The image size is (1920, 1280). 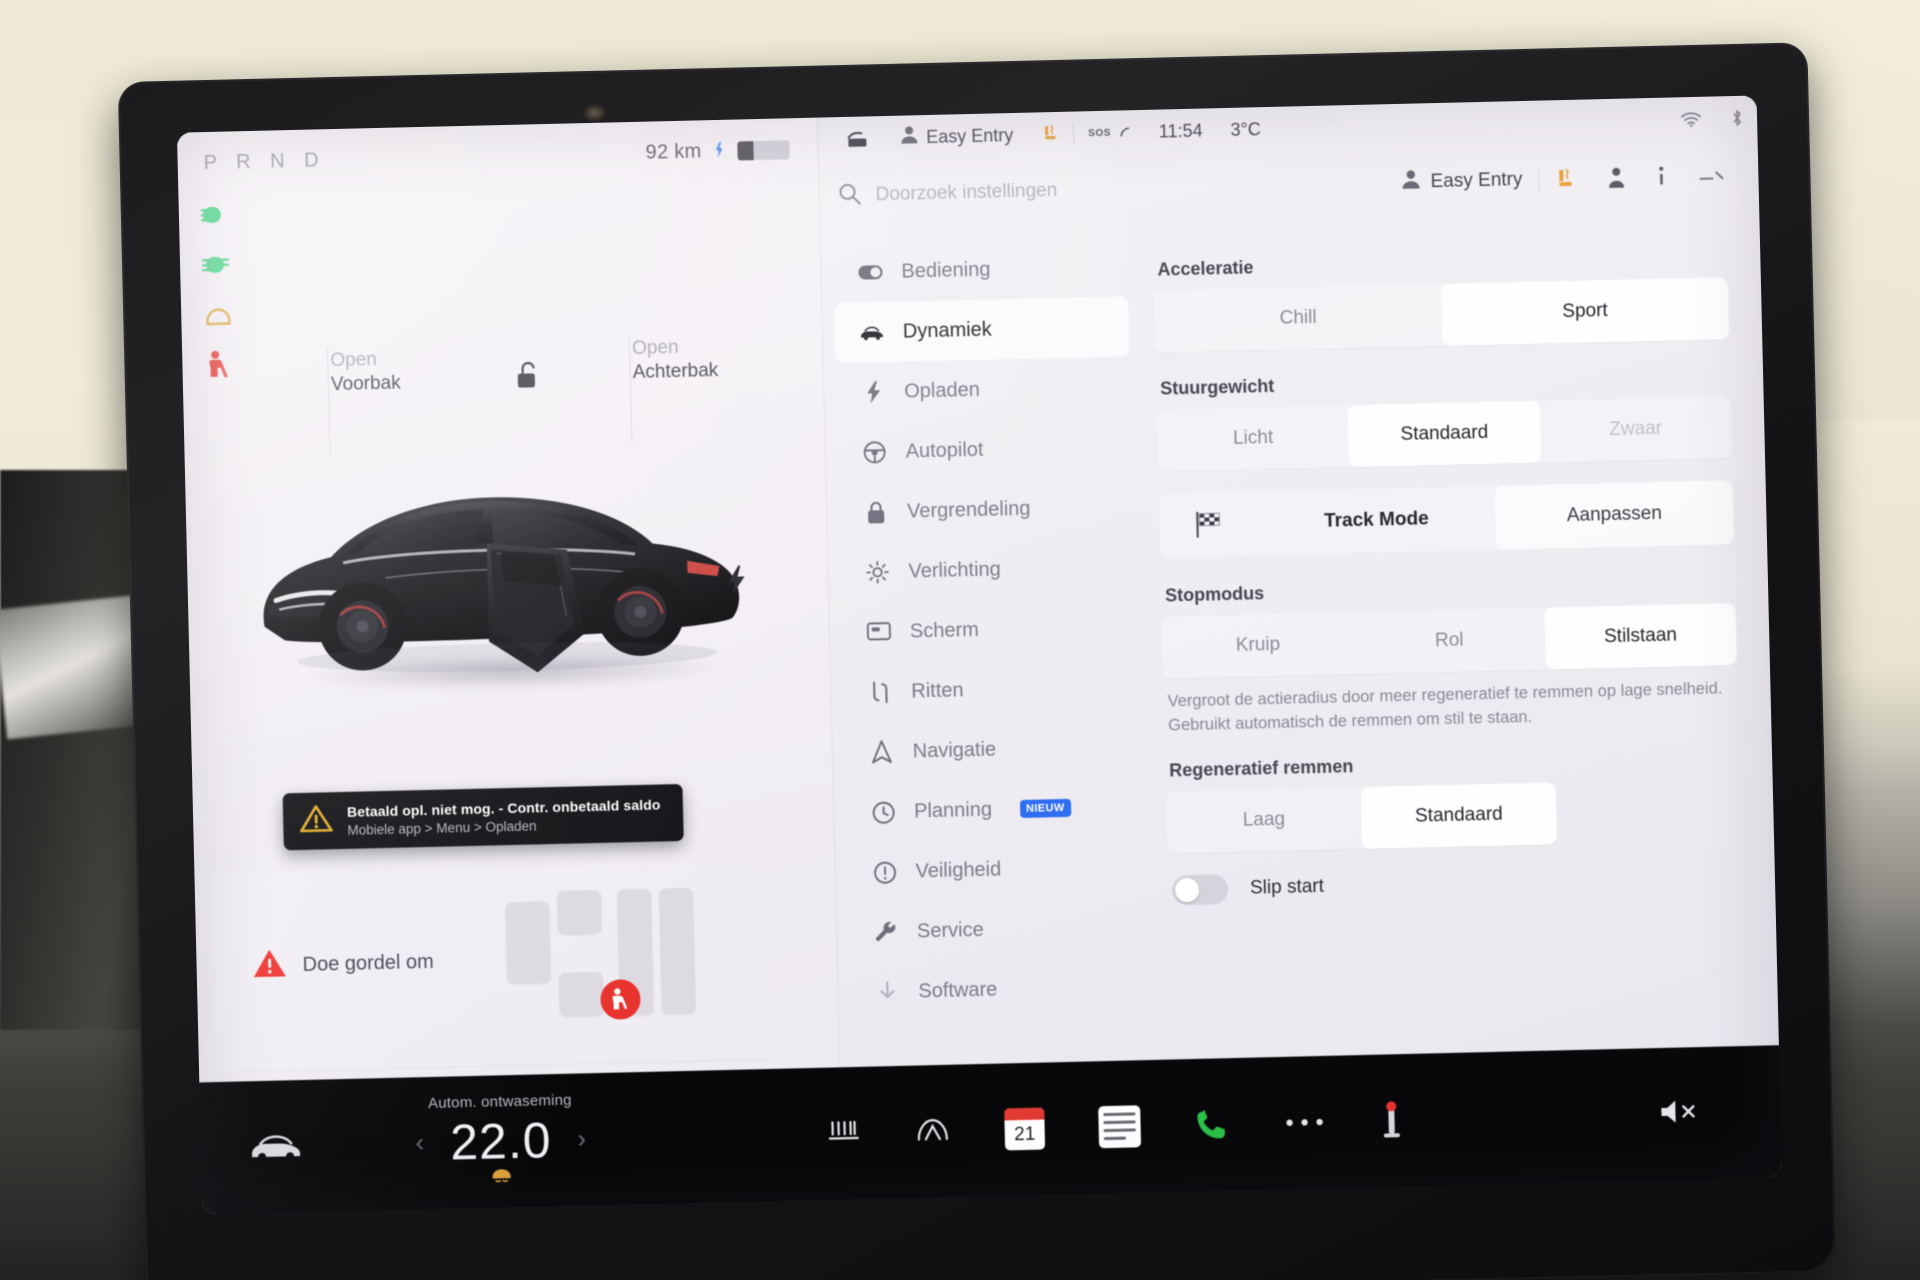 What do you see at coordinates (736, 583) in the screenshot?
I see `charge-port-bolt-icon` at bounding box center [736, 583].